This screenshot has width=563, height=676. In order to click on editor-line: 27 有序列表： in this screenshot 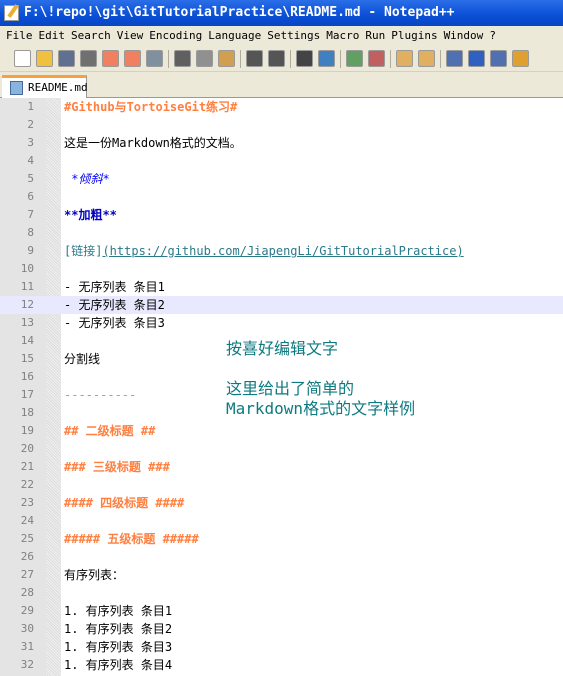, I will do `click(281, 575)`.